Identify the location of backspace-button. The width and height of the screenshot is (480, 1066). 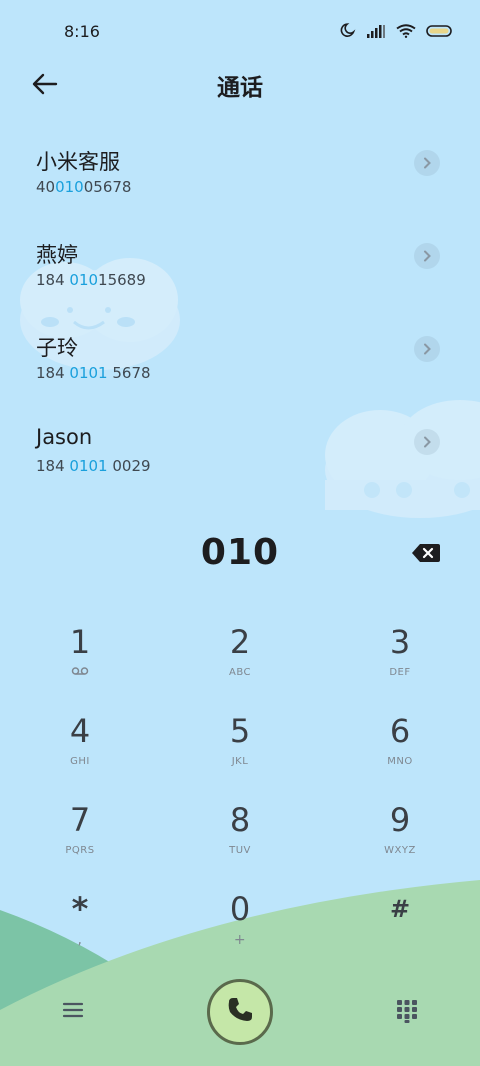
(426, 553).